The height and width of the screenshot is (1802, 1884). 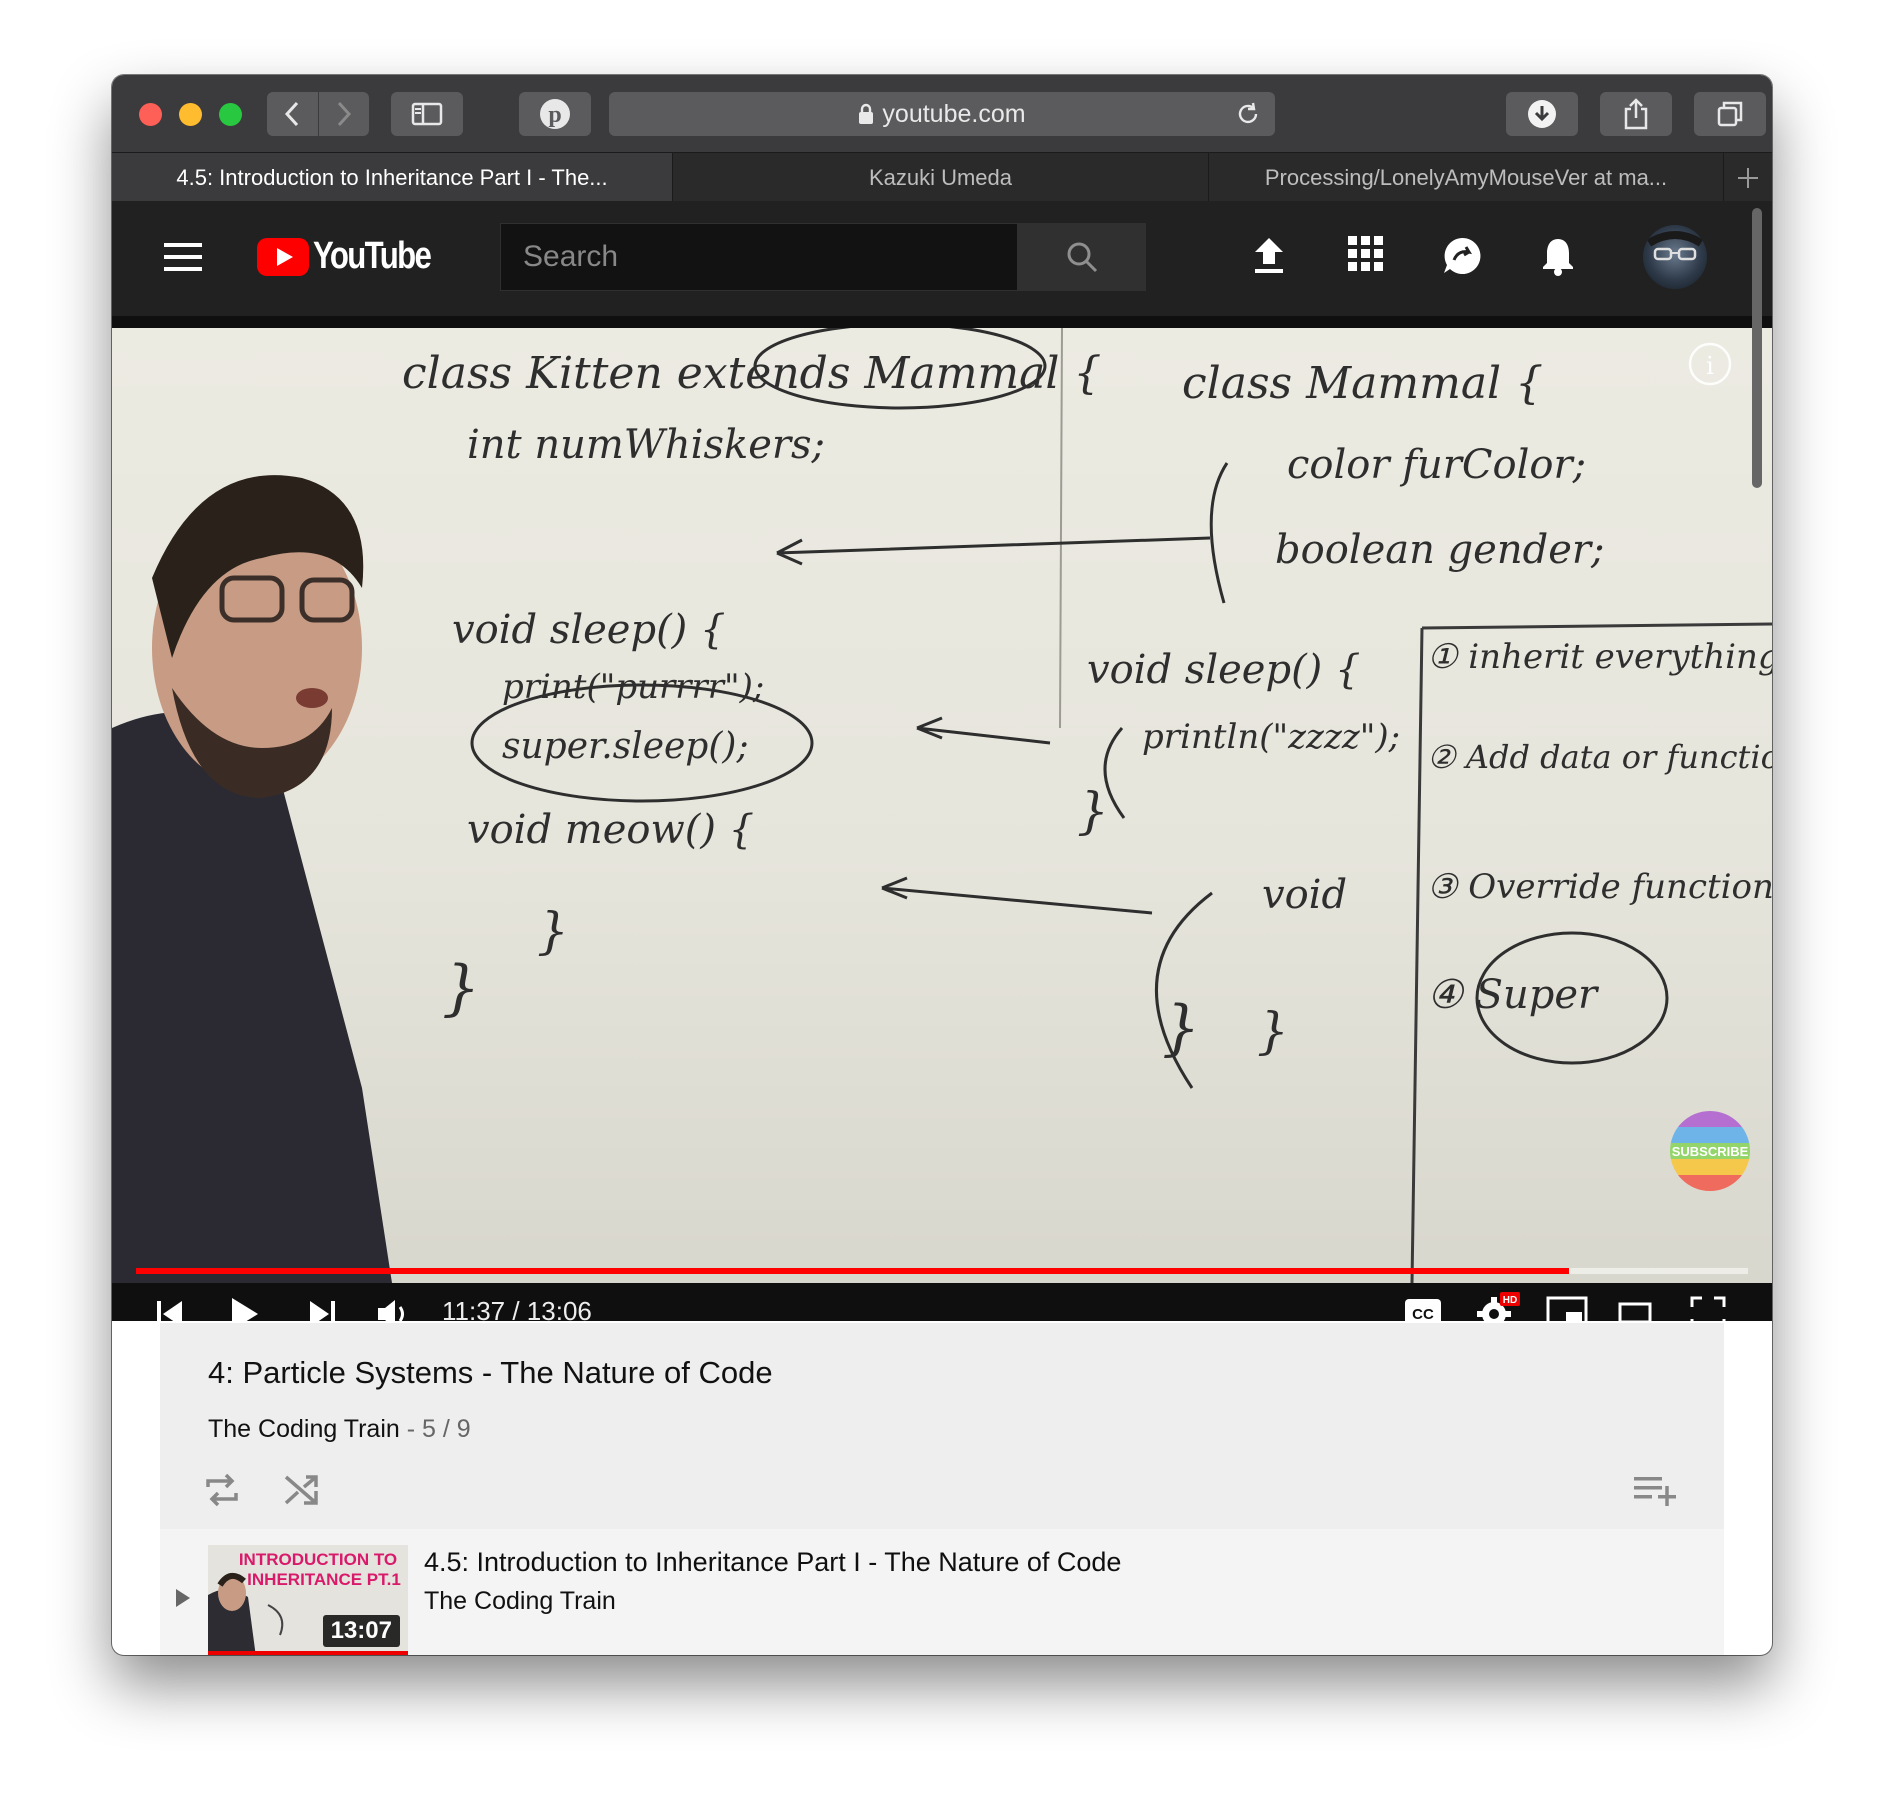 I want to click on hamburger-menu-icon, so click(x=183, y=257).